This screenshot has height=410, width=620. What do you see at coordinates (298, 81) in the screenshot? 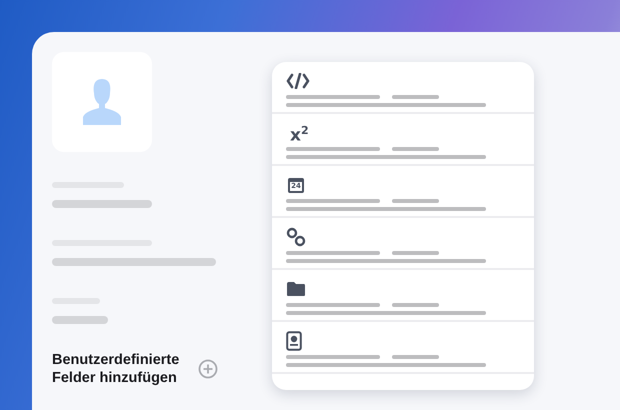
I see `code-icon` at bounding box center [298, 81].